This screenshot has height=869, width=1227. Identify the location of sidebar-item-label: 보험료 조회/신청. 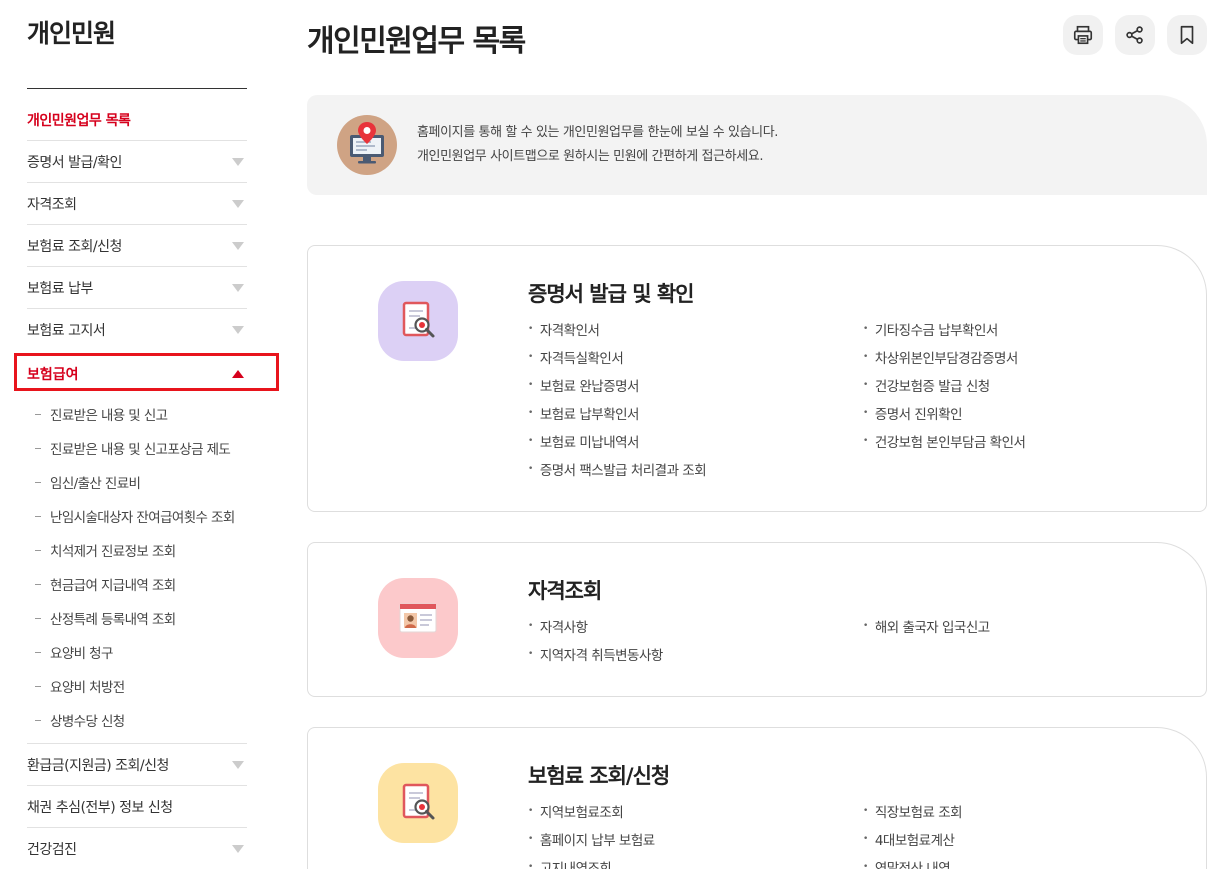
(74, 246).